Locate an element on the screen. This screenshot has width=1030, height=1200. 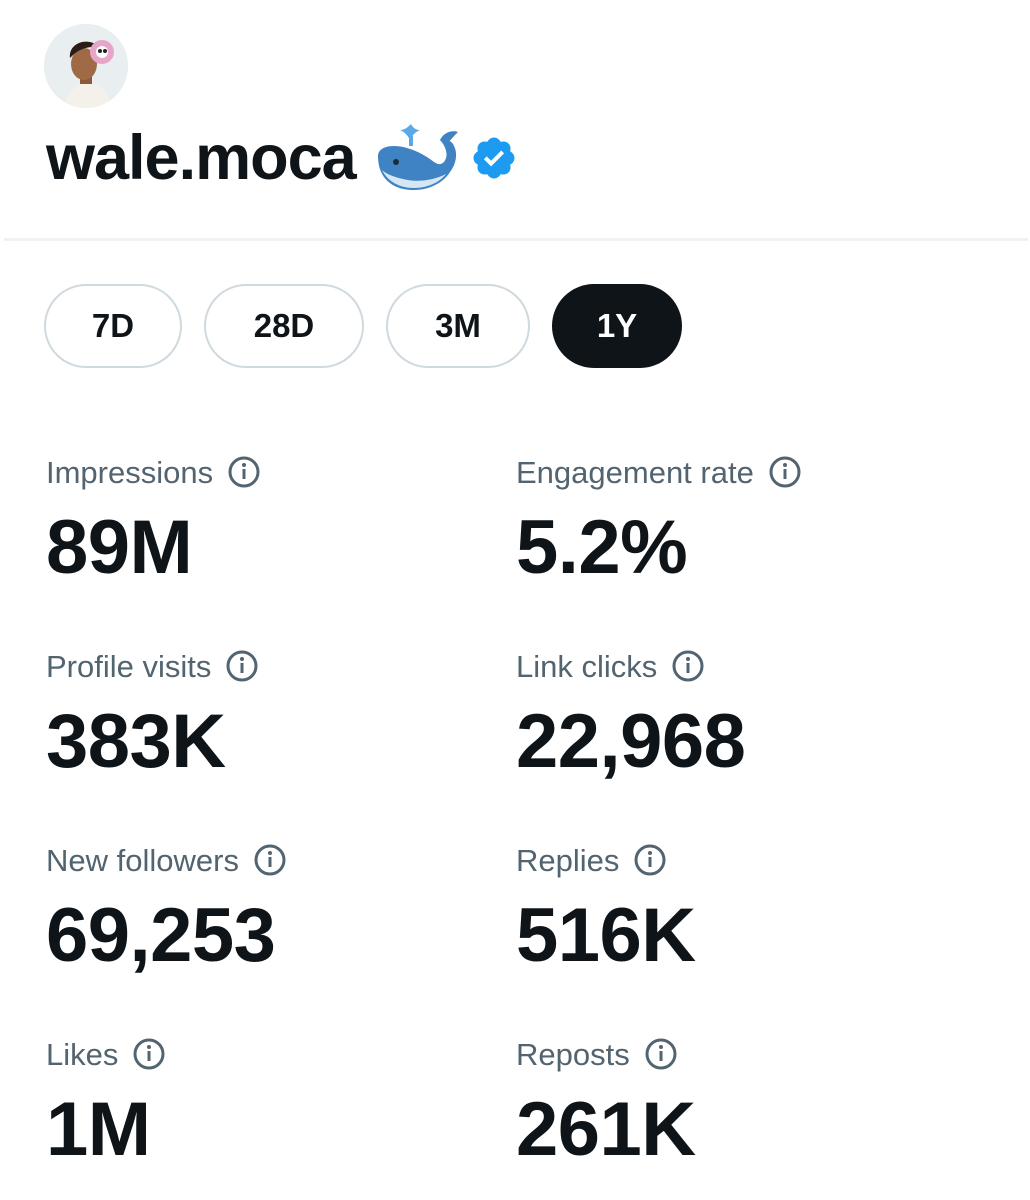
tab-1y: 1Y is located at coordinates (617, 326).